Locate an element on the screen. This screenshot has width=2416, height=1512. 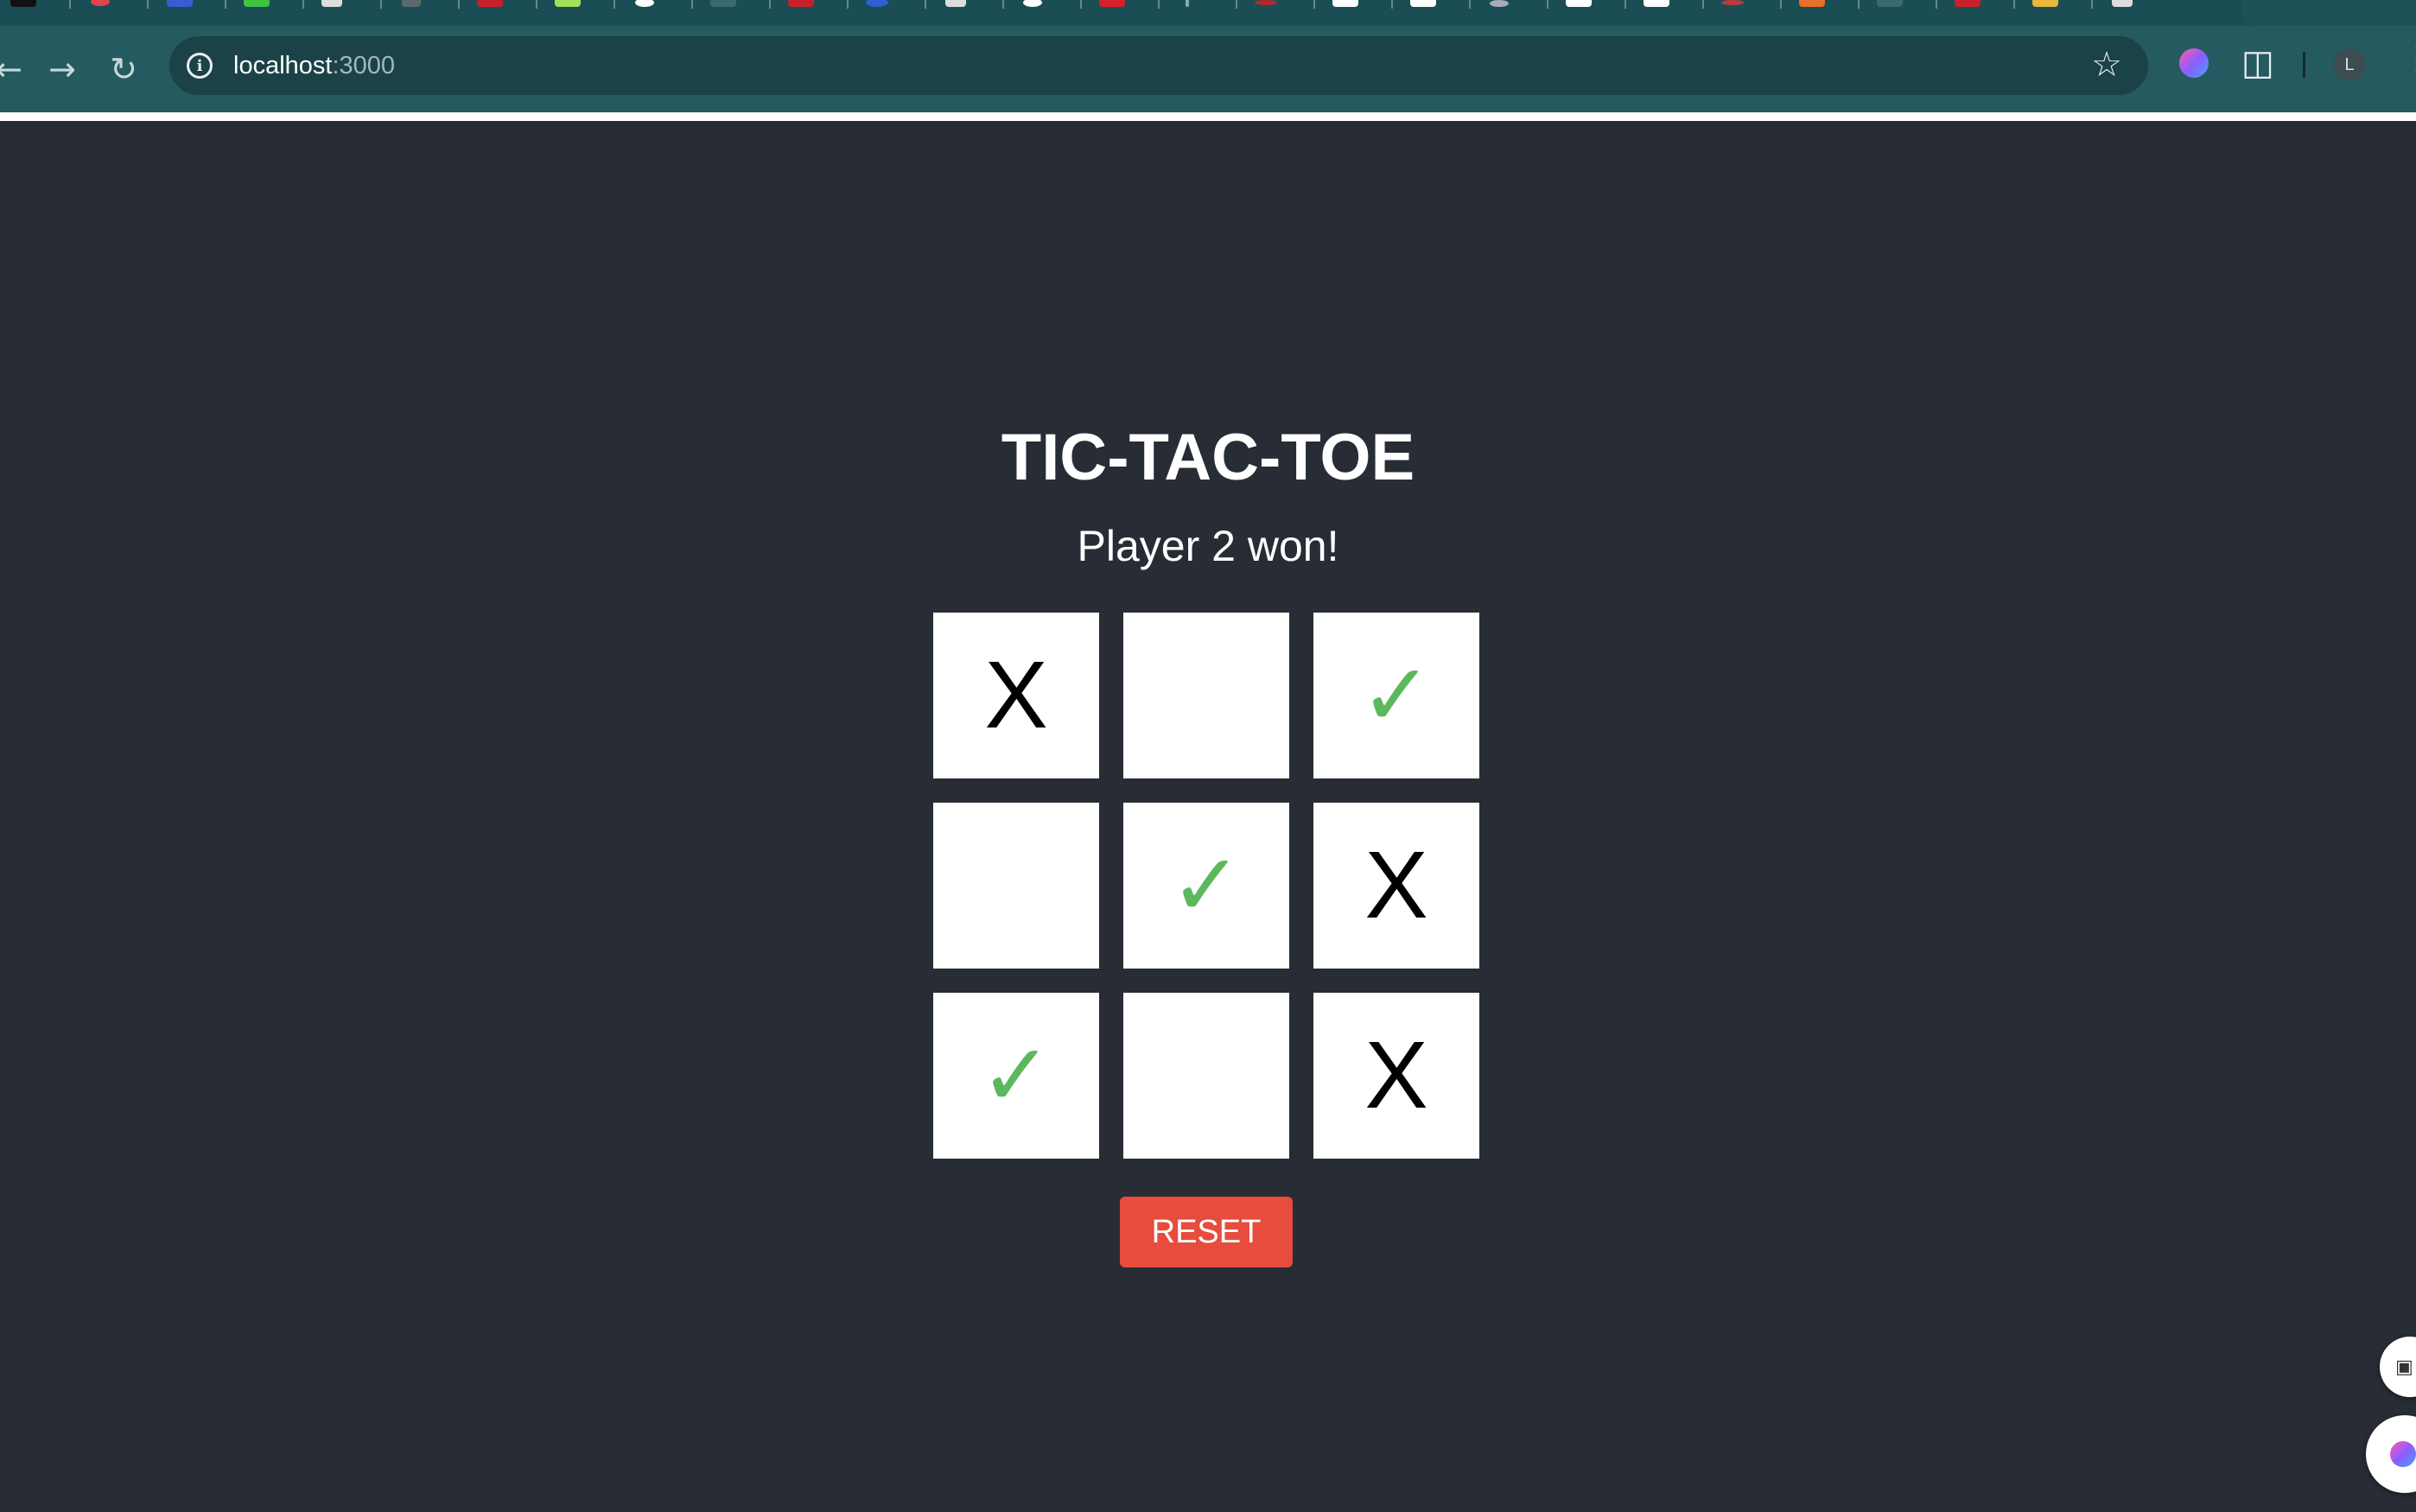
game-board: X ✓ ✓ X ✓ X is located at coordinates (1207, 886).